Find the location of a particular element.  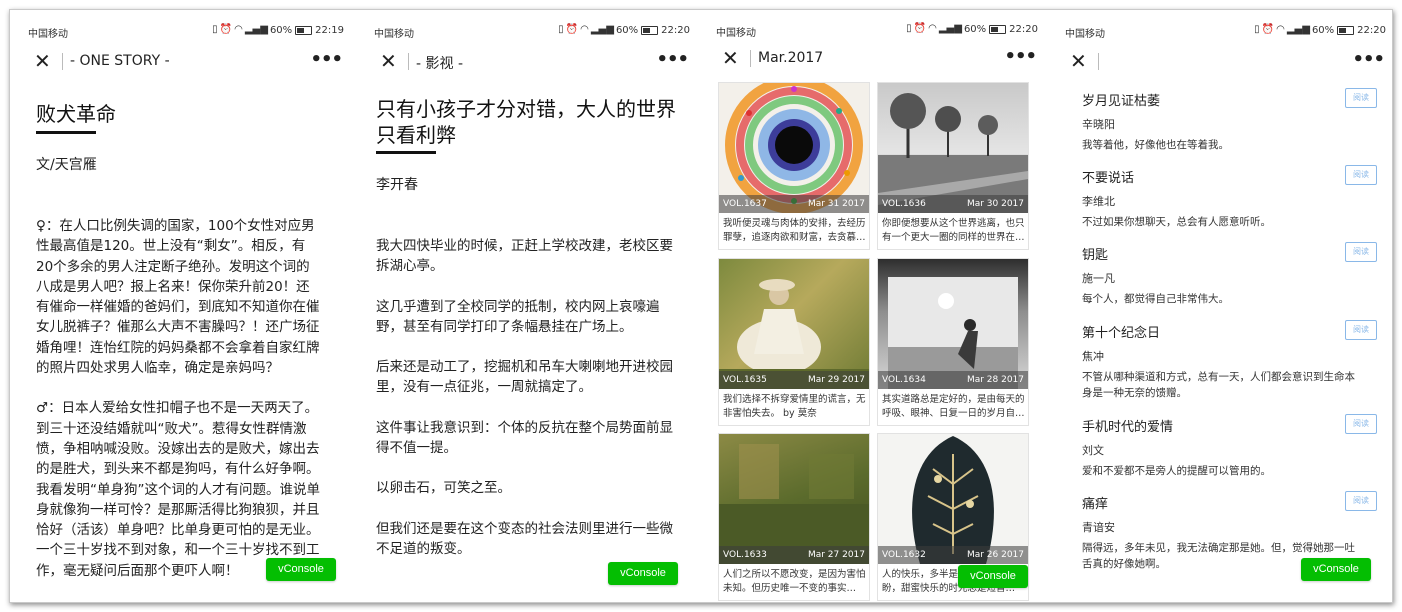

volume-date: Mar 27 2017 is located at coordinates (836, 555).